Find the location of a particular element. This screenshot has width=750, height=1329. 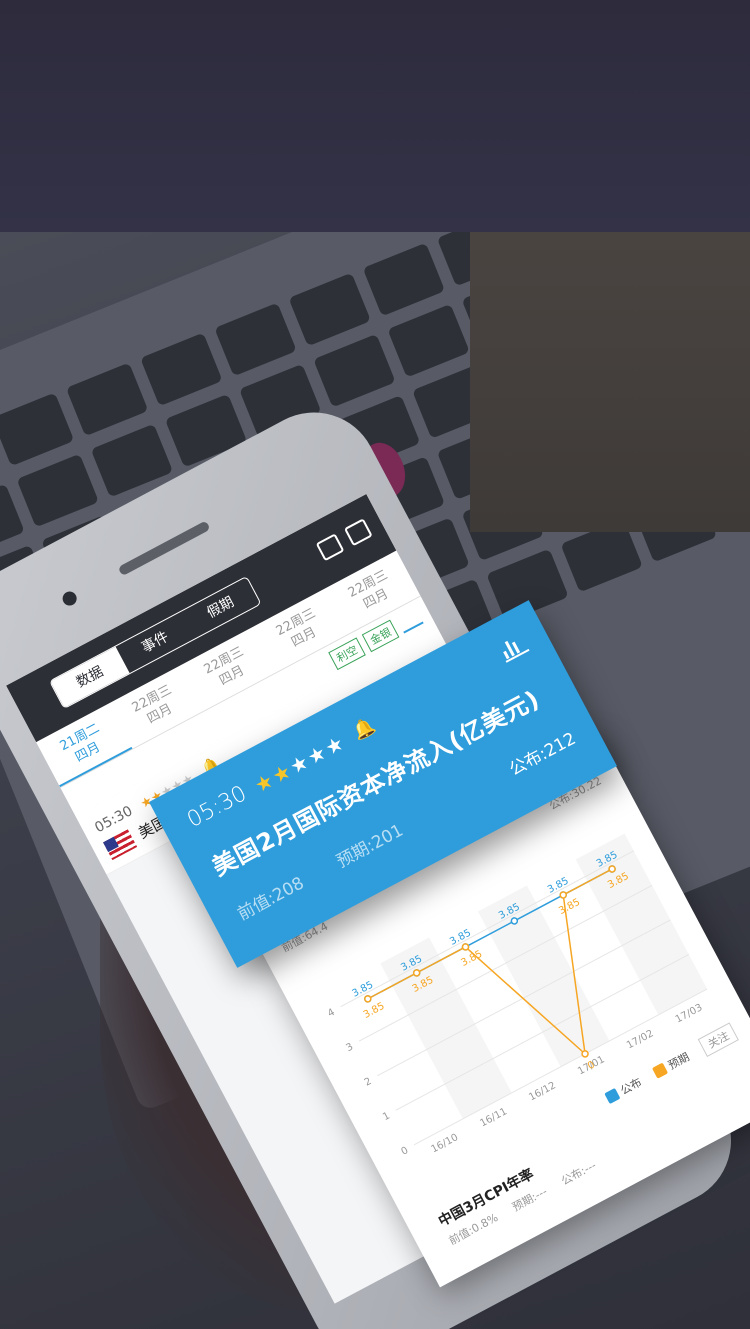

y-tick-label: 1 is located at coordinates (386, 1117).